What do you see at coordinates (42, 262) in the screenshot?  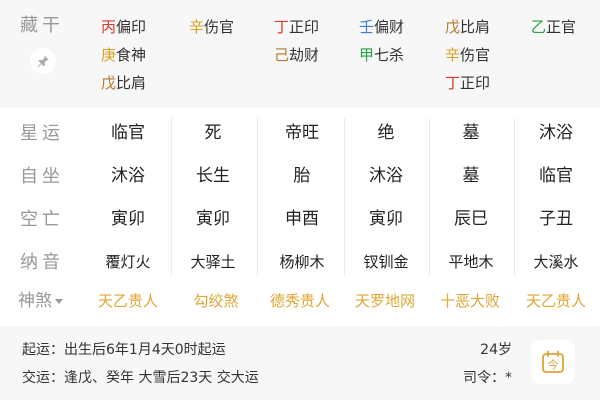 I see `row-label: 纳音` at bounding box center [42, 262].